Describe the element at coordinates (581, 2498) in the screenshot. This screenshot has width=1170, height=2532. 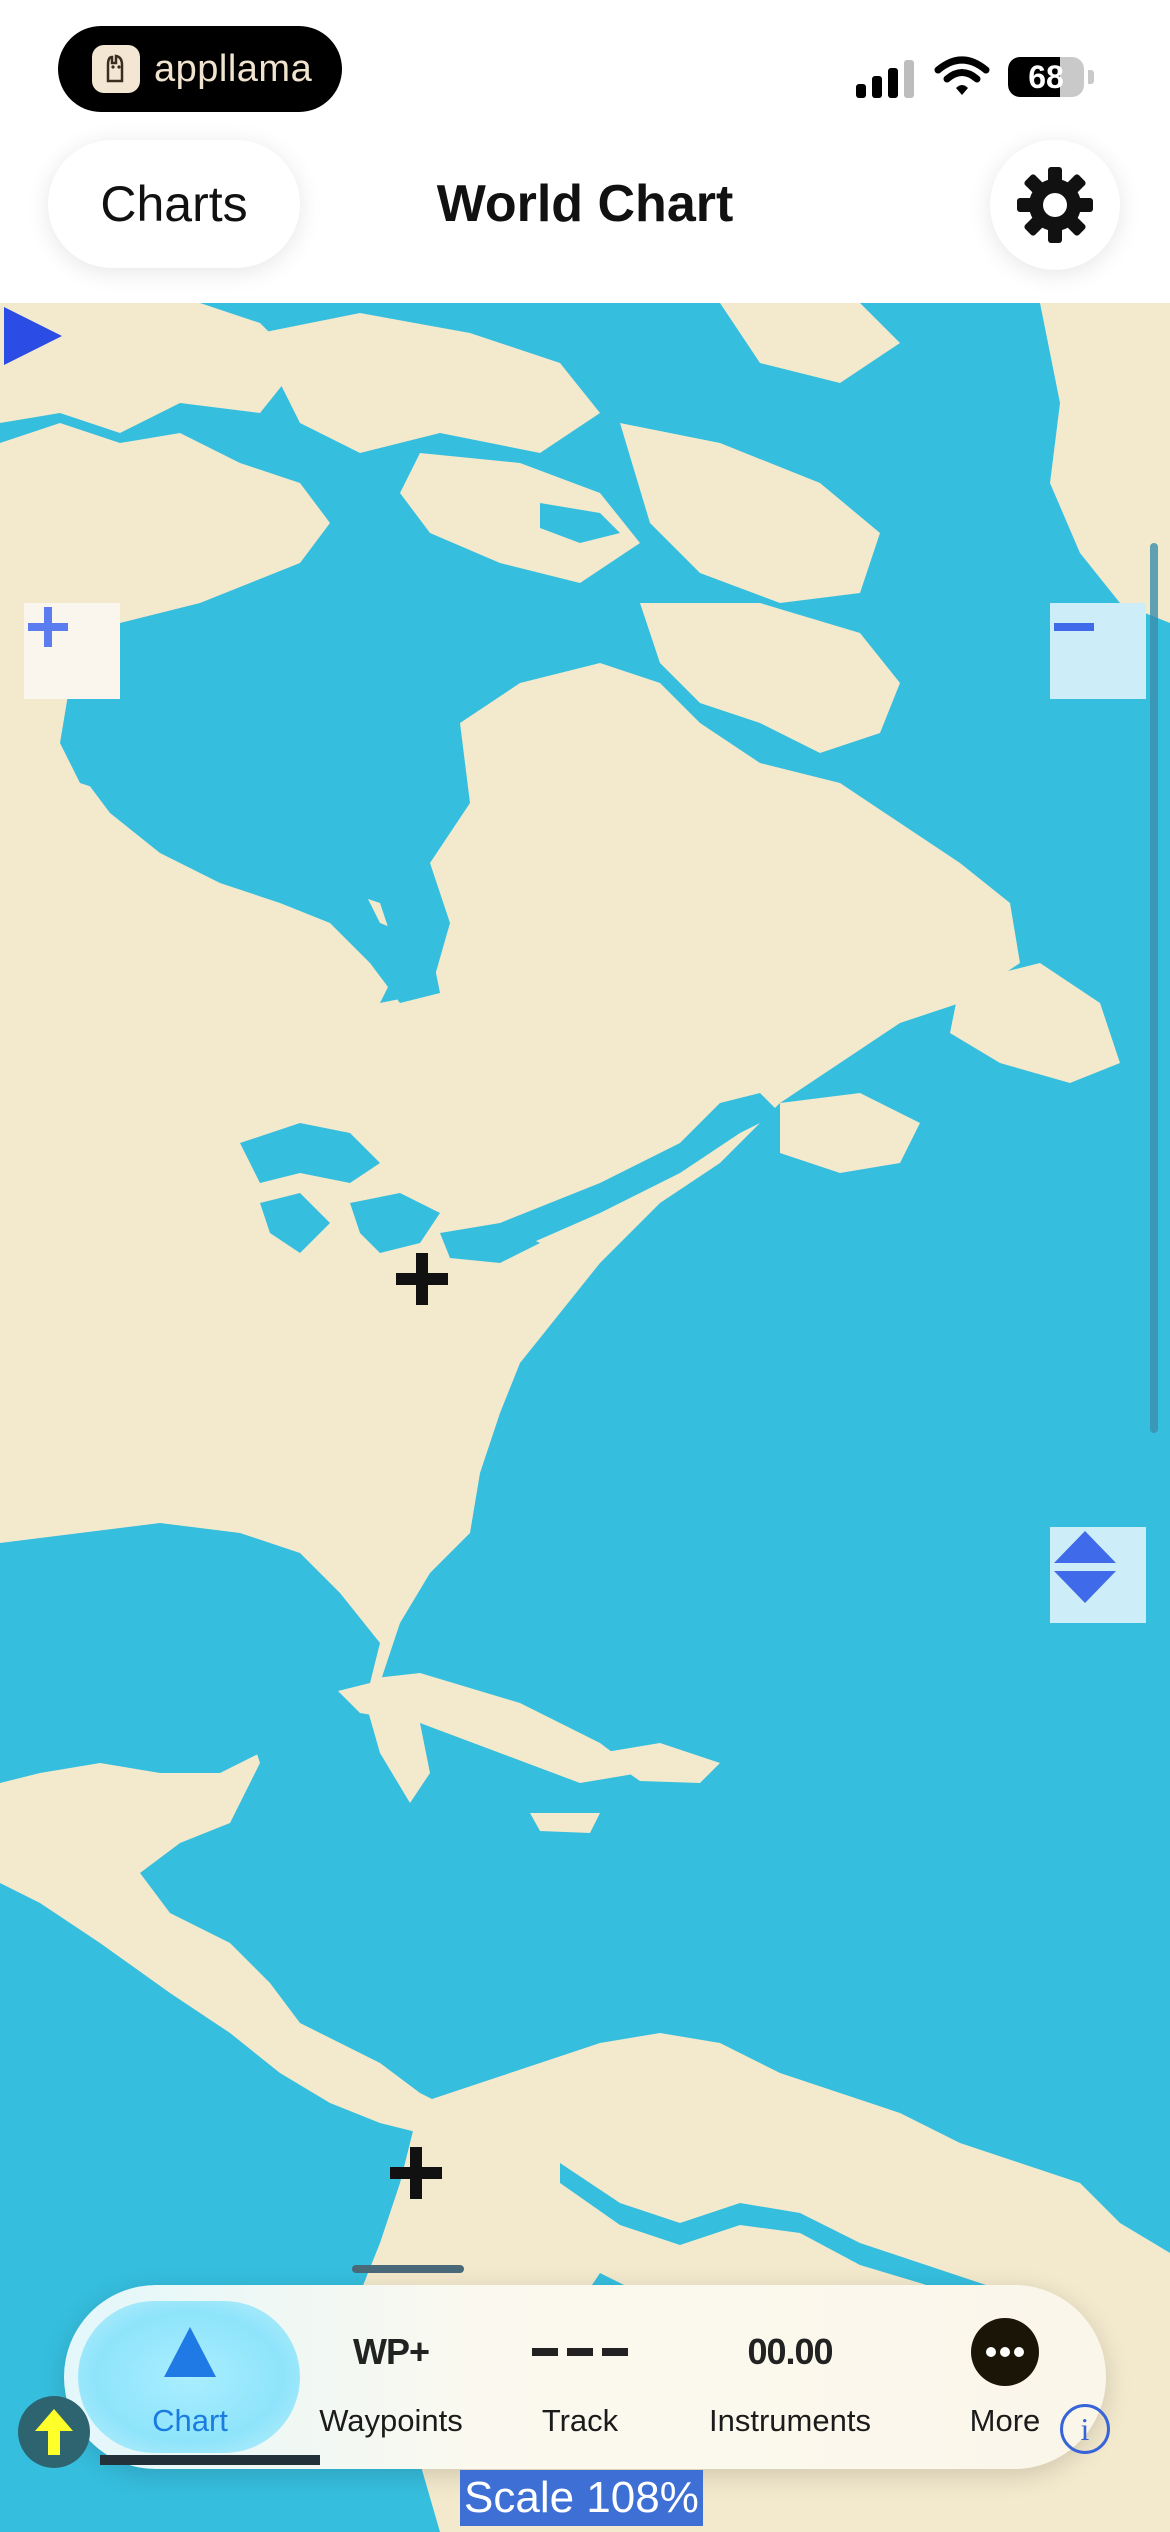
I see `scale-label: Scale 108%` at that location.